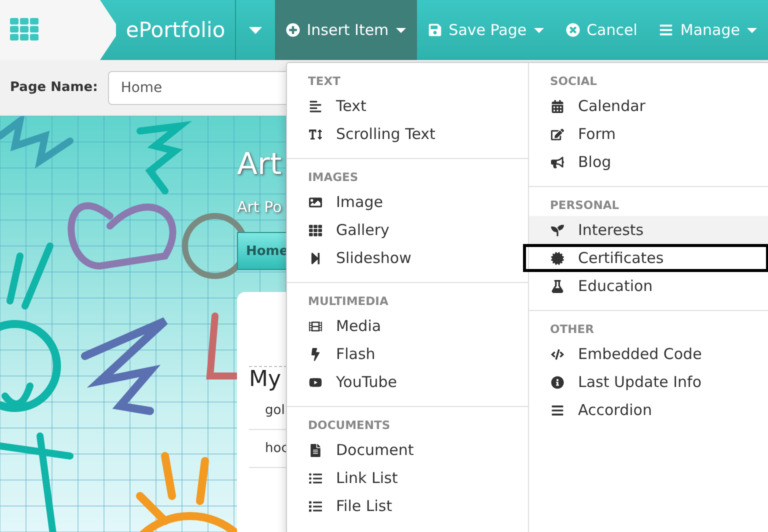  What do you see at coordinates (584, 205) in the screenshot?
I see `menu-section-heading: PERSONAL` at bounding box center [584, 205].